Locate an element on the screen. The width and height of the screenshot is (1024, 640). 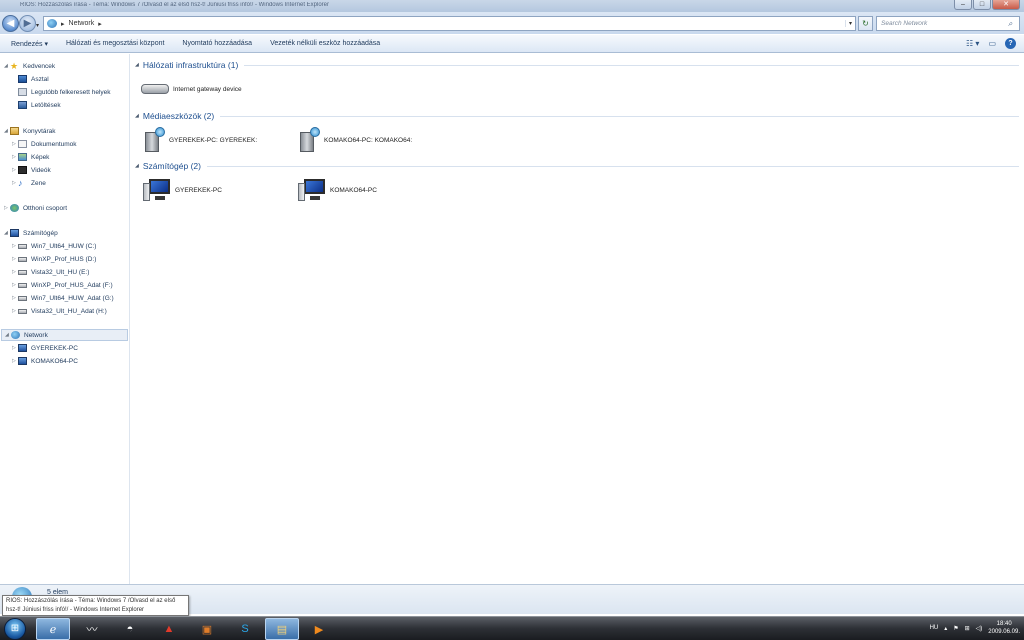
expand-arrow-icon: ◢ is located at coordinates (6, 131).